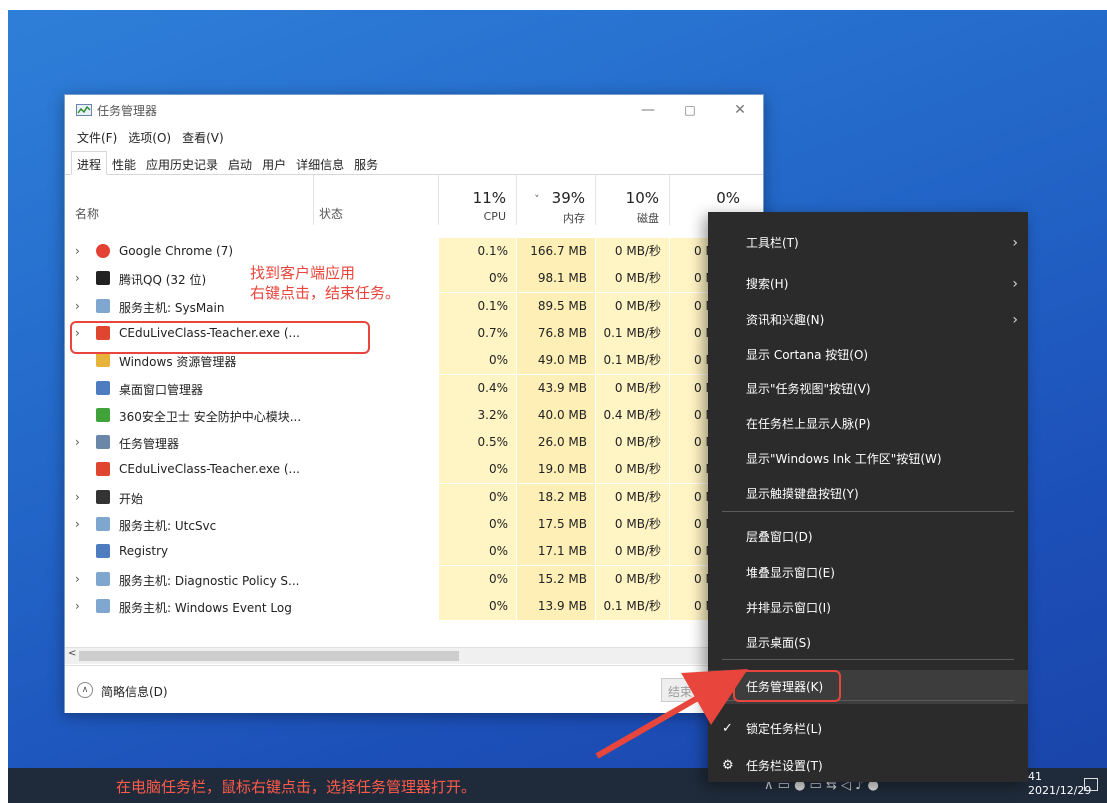  What do you see at coordinates (671, 714) in the screenshot?
I see `annotation-arrow` at bounding box center [671, 714].